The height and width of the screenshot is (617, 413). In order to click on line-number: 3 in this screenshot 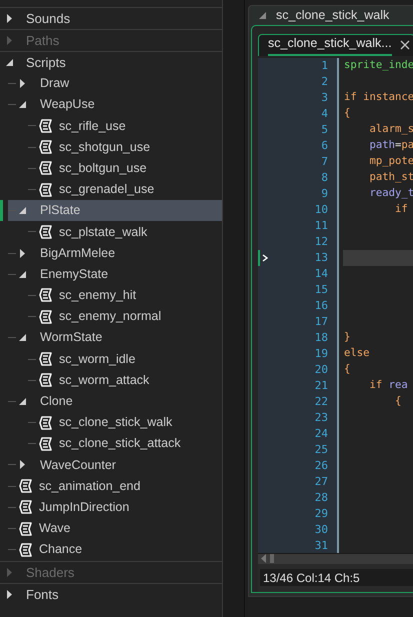, I will do `click(324, 98)`.